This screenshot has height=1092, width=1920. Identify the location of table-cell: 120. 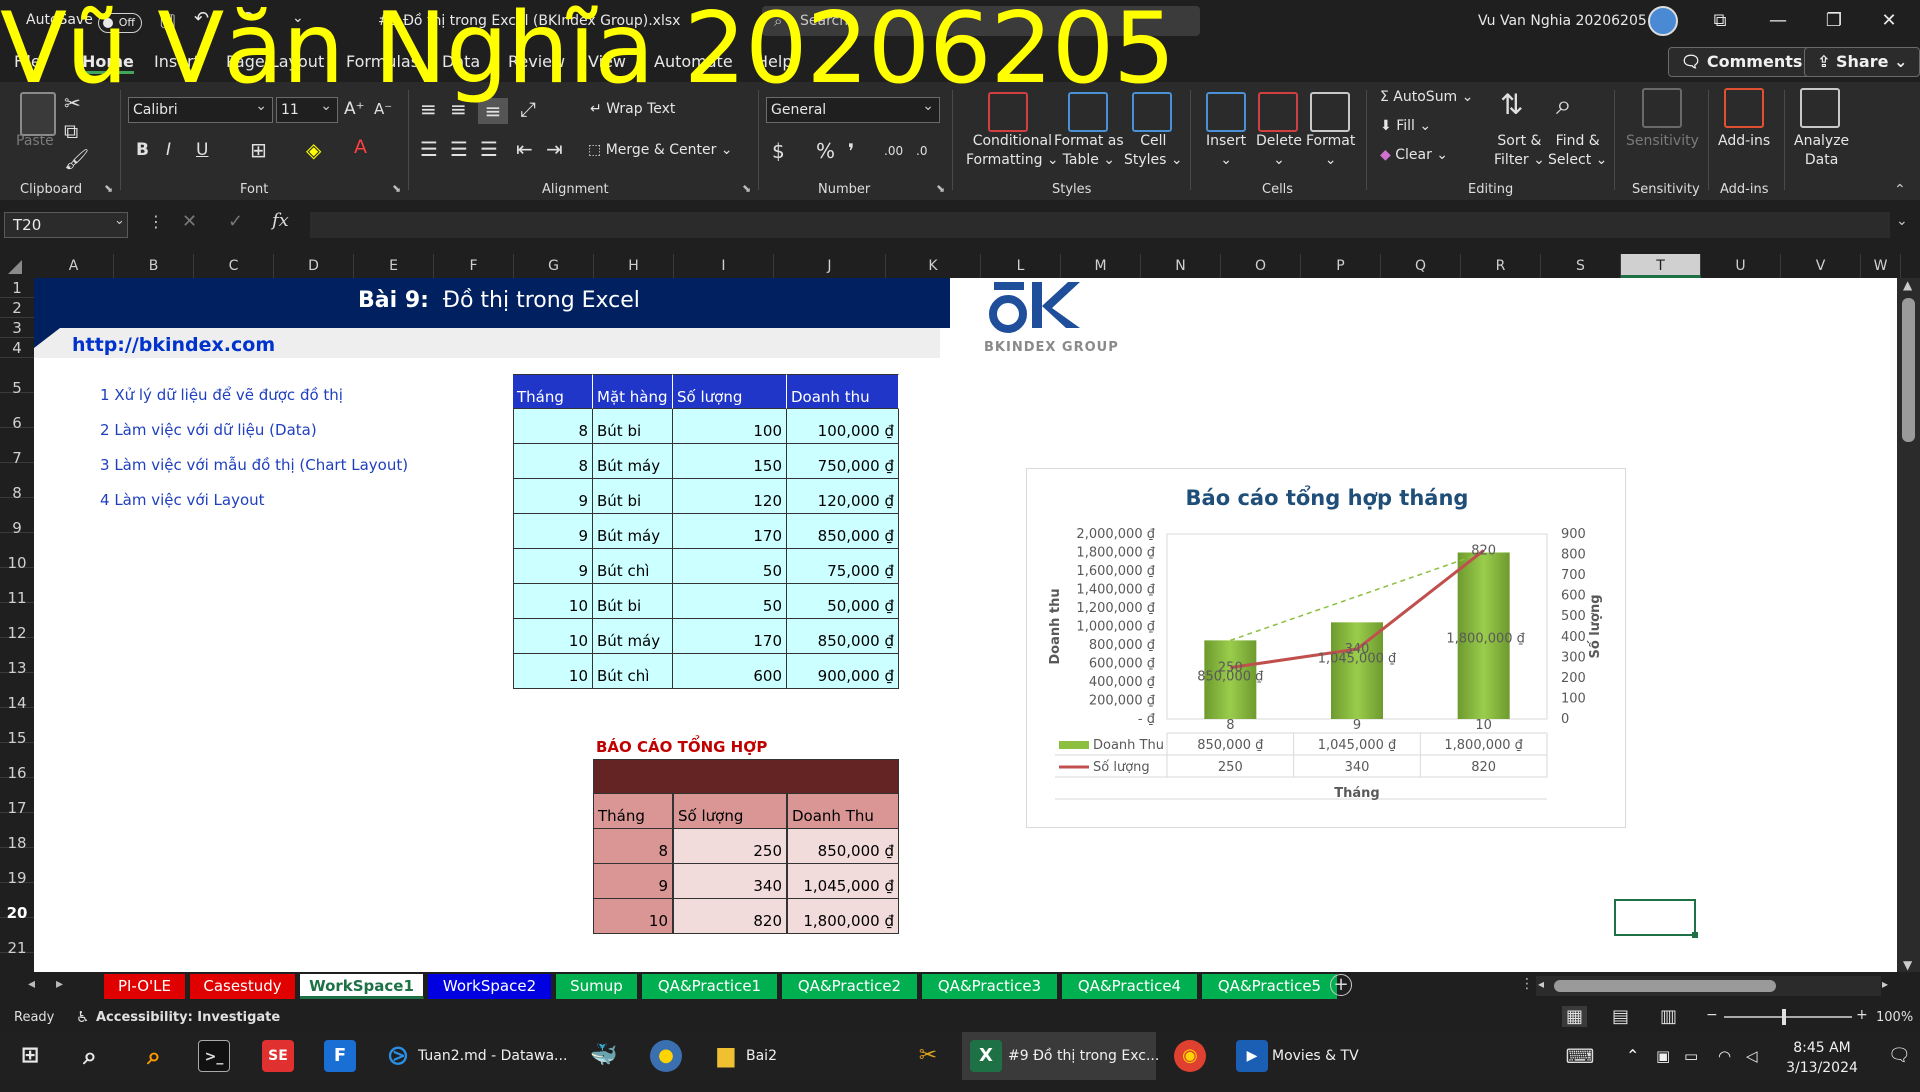
(730, 496).